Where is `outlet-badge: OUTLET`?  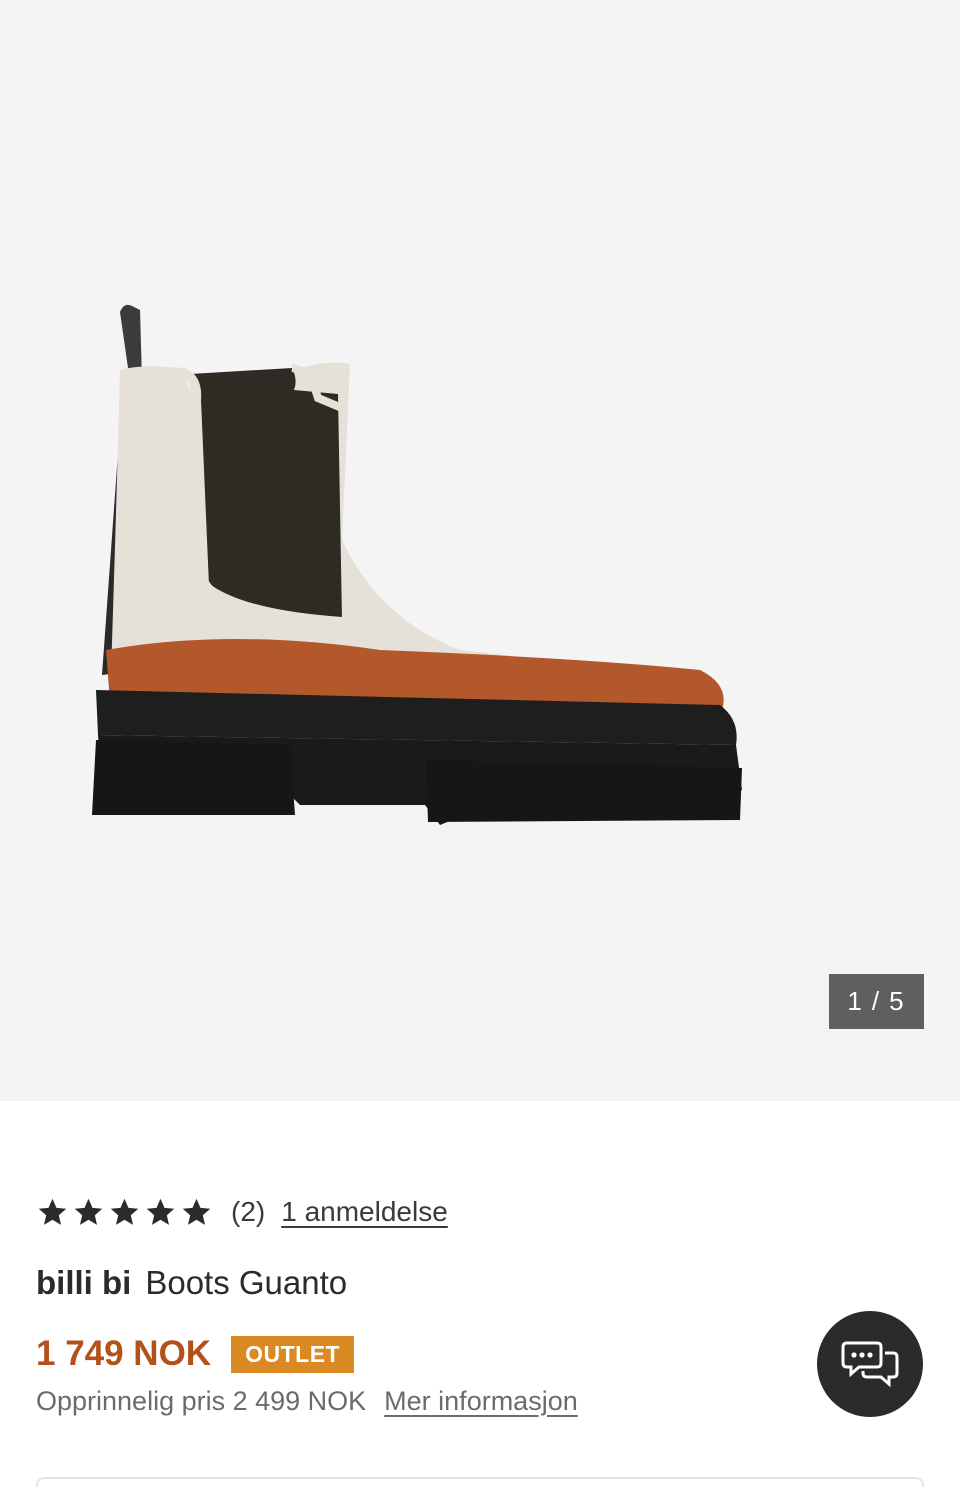 outlet-badge: OUTLET is located at coordinates (293, 1354).